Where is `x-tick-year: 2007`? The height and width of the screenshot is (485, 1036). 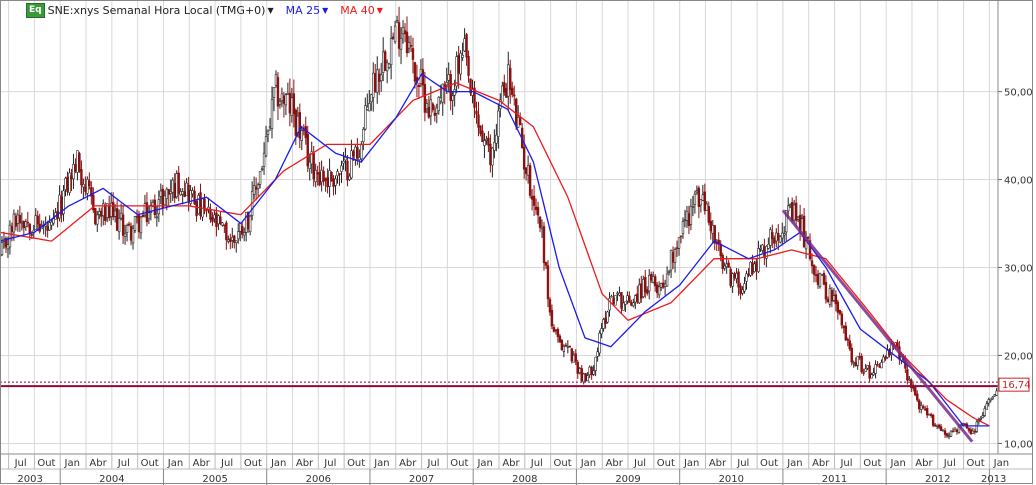 x-tick-year: 2007 is located at coordinates (421, 479).